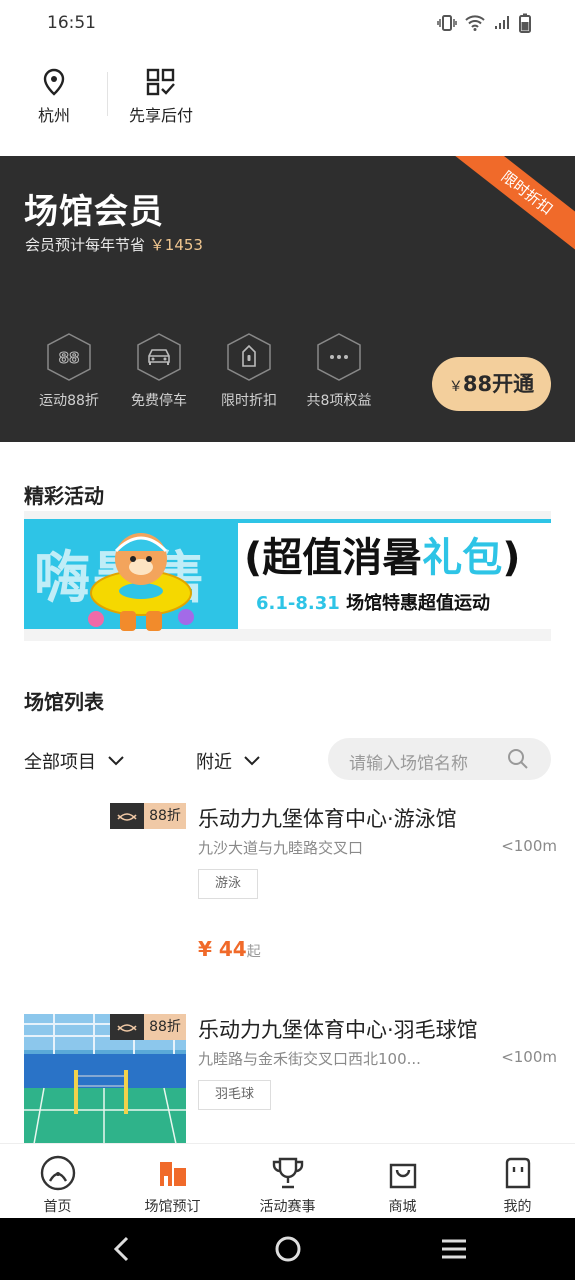  I want to click on venue-tag: 游泳, so click(228, 884).